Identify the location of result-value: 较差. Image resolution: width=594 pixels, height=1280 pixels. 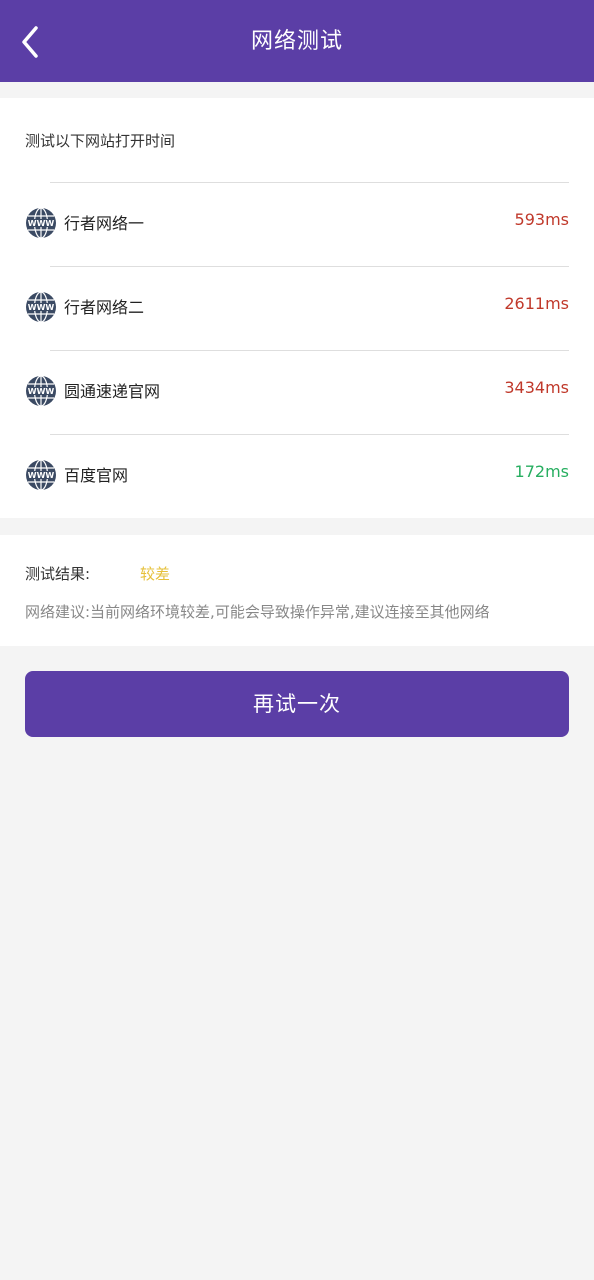
(155, 574).